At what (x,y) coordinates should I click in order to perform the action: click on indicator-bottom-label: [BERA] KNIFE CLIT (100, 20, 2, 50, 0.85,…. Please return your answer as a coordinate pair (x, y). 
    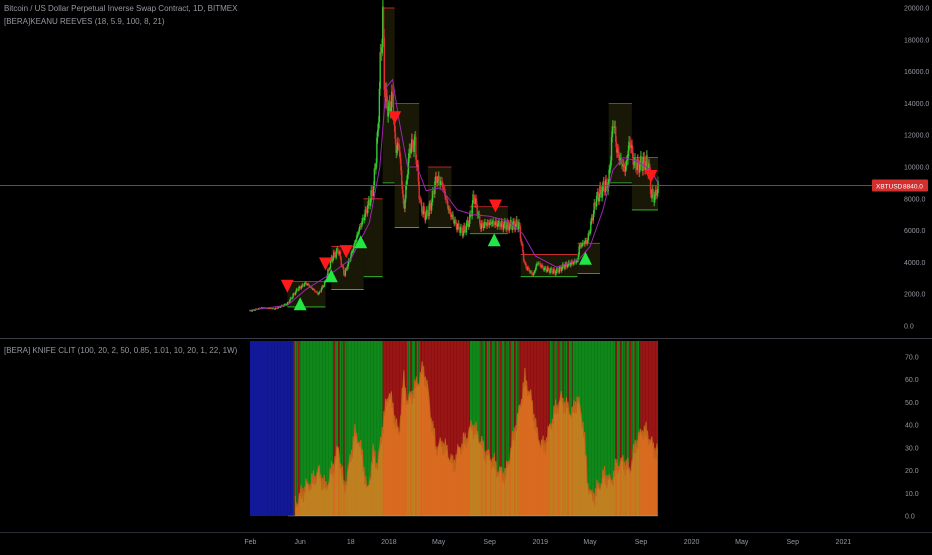
    Looking at the image, I should click on (120, 350).